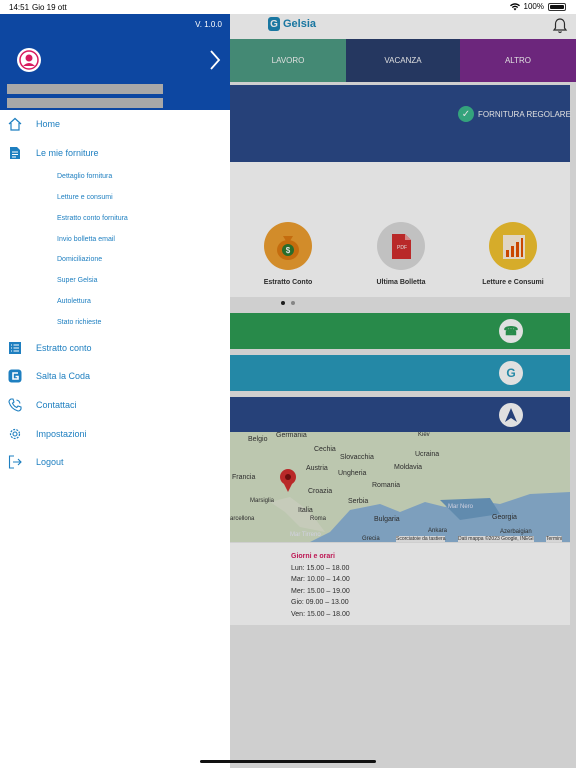 This screenshot has width=576, height=768. What do you see at coordinates (15, 405) in the screenshot?
I see `phone-icon` at bounding box center [15, 405].